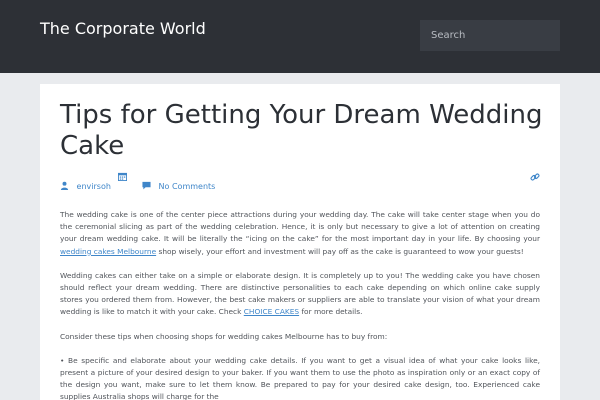  What do you see at coordinates (146, 186) in the screenshot?
I see `comment-icon` at bounding box center [146, 186].